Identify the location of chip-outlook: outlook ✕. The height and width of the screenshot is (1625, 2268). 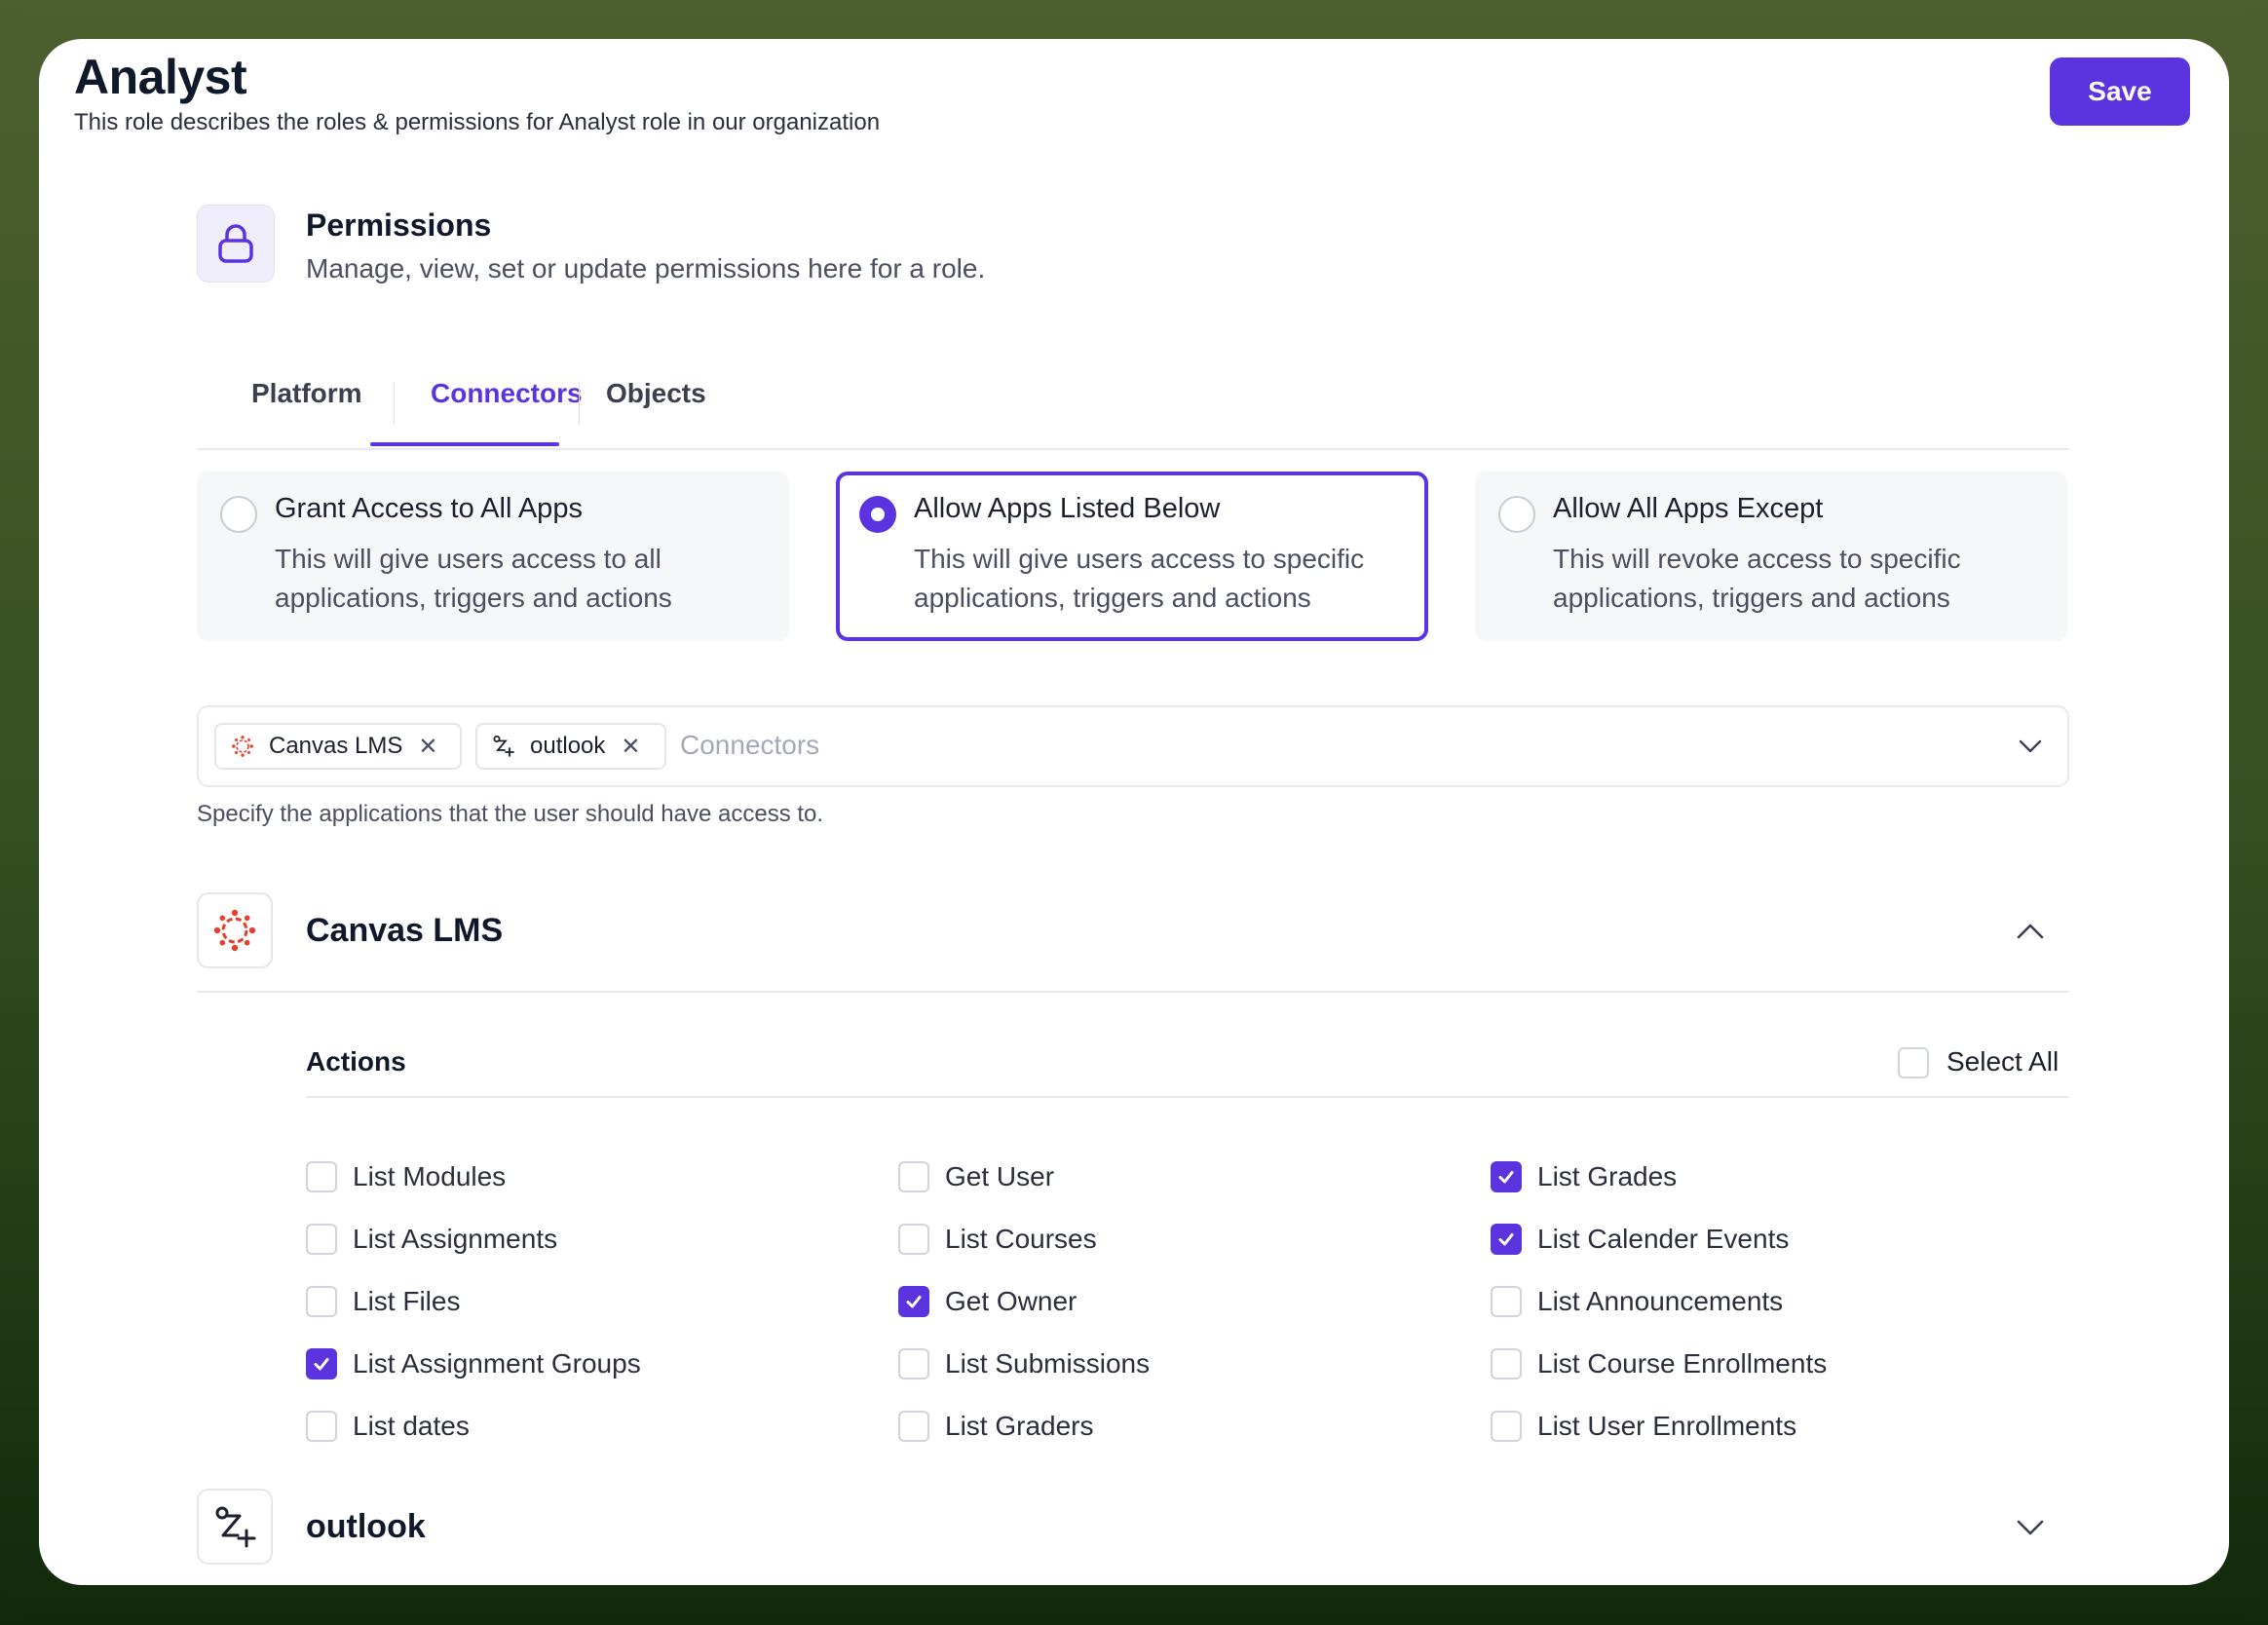
(570, 747).